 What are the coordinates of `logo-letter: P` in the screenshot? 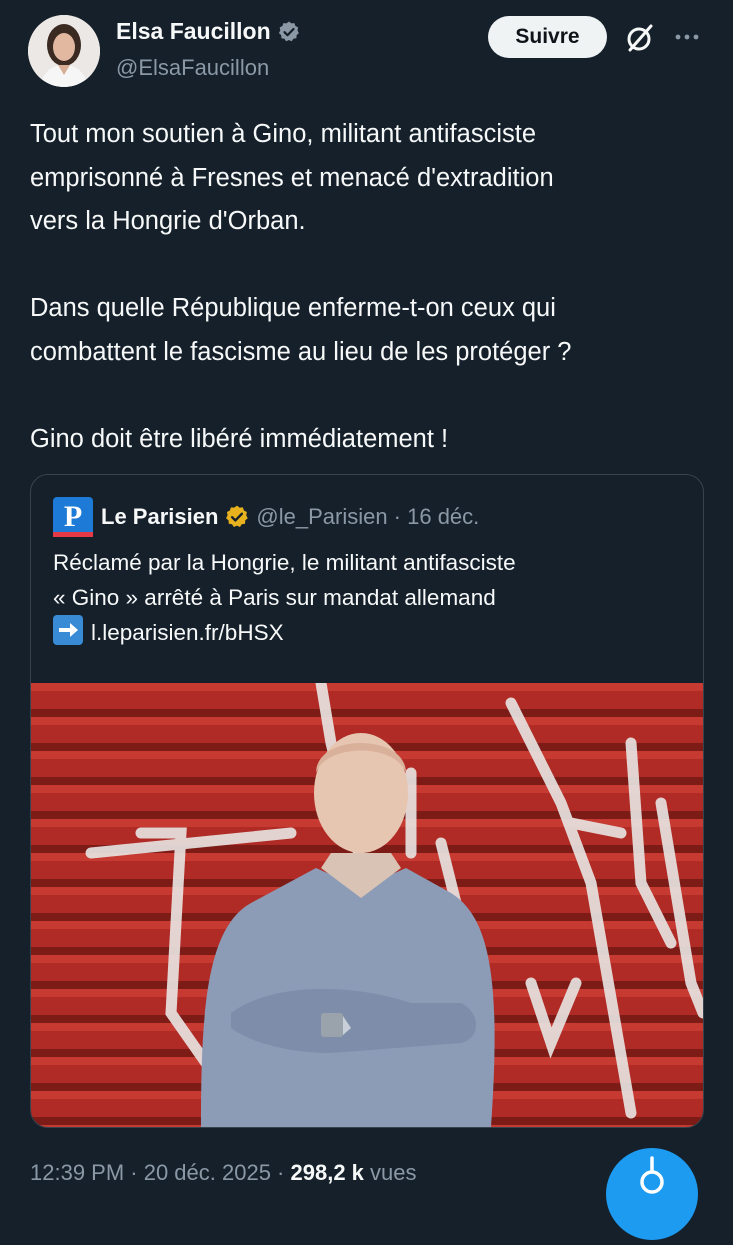 It's located at (73, 516).